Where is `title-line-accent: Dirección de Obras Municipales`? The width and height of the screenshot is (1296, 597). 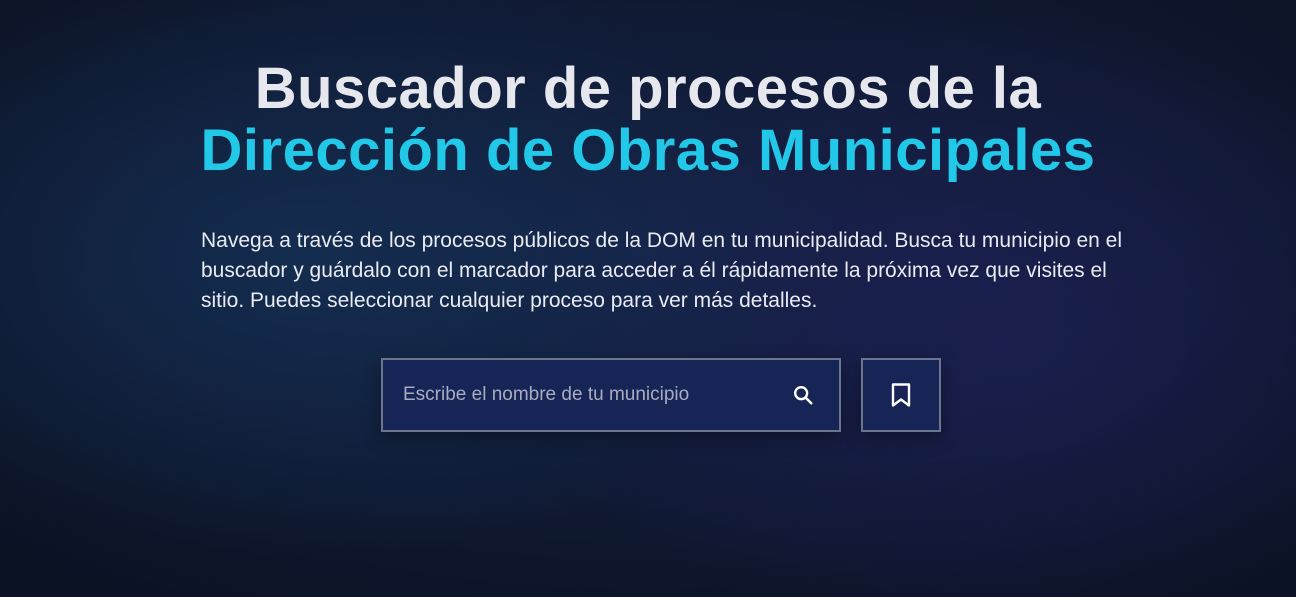 title-line-accent: Dirección de Obras Municipales is located at coordinates (648, 150).